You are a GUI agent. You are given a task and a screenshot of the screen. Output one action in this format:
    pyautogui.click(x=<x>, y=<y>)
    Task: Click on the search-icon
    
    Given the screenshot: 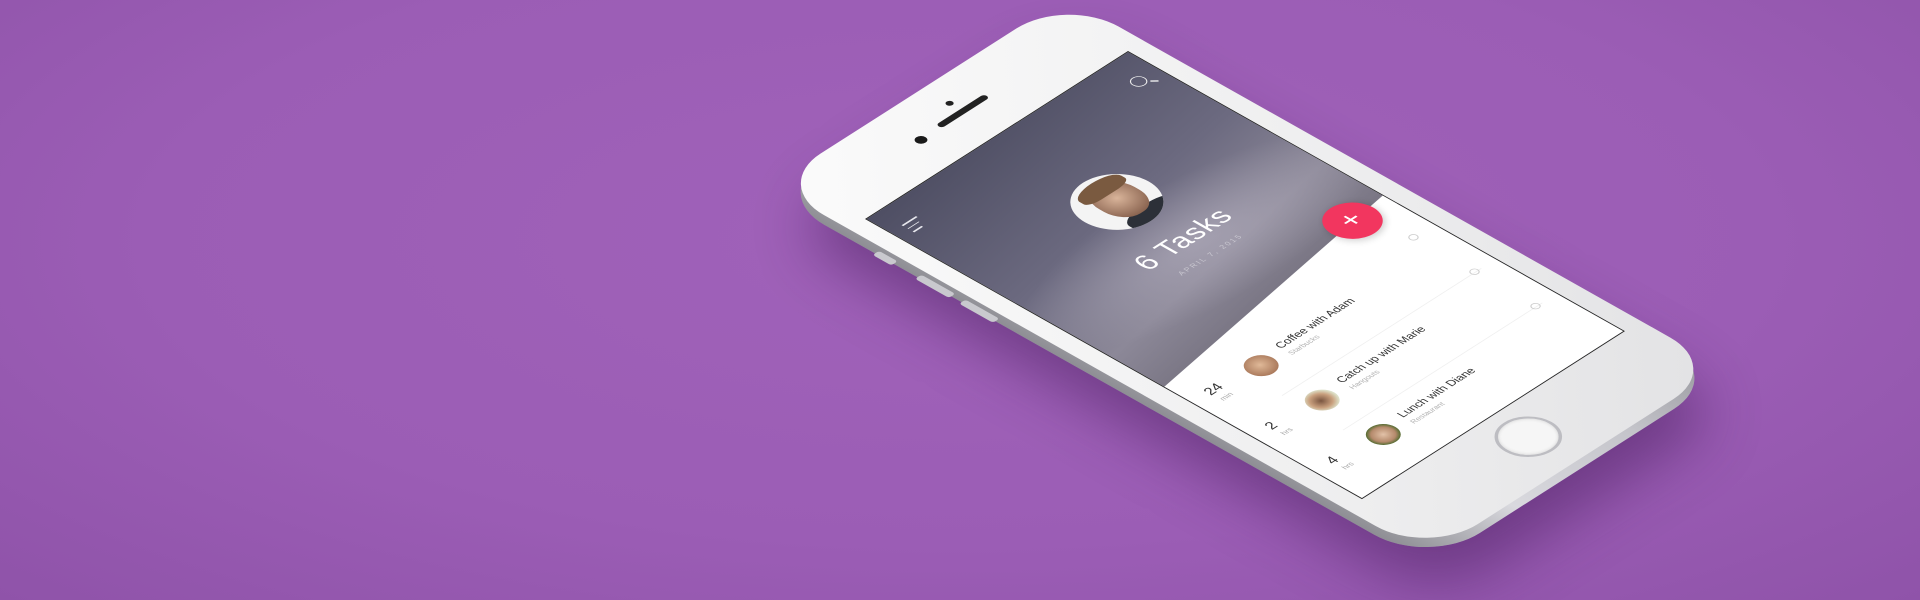 What is the action you would take?
    pyautogui.click(x=1138, y=81)
    